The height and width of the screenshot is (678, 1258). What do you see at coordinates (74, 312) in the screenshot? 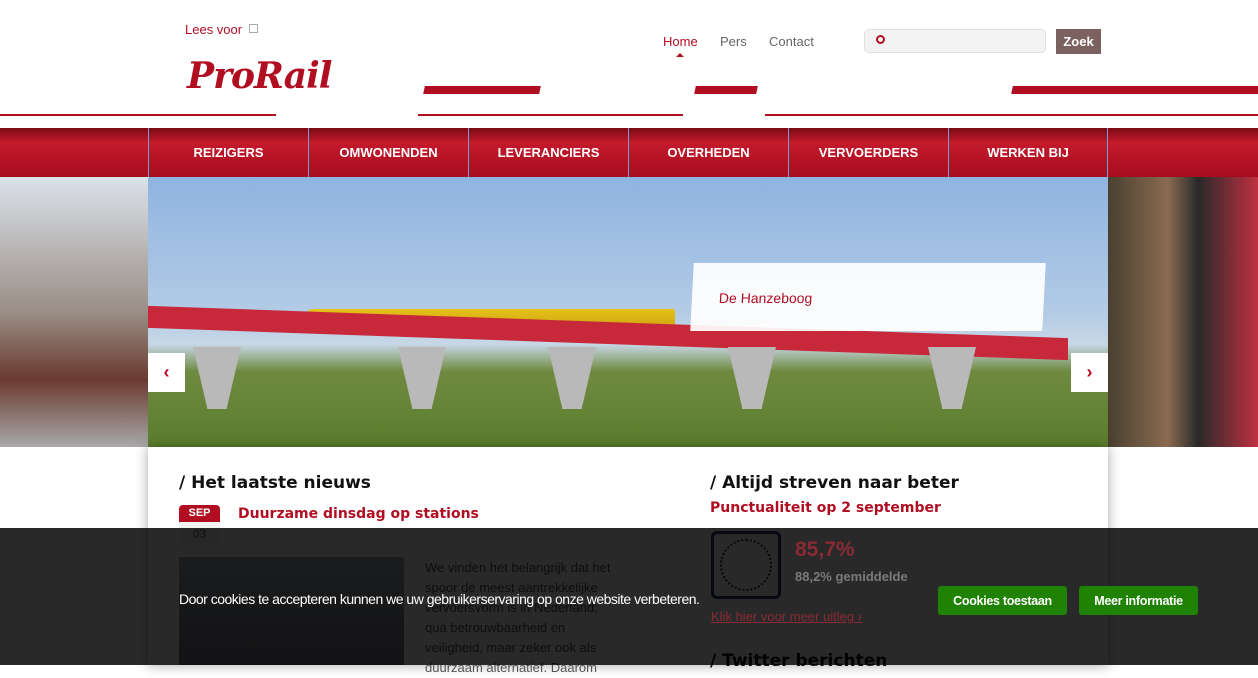
I see `side-image-left` at bounding box center [74, 312].